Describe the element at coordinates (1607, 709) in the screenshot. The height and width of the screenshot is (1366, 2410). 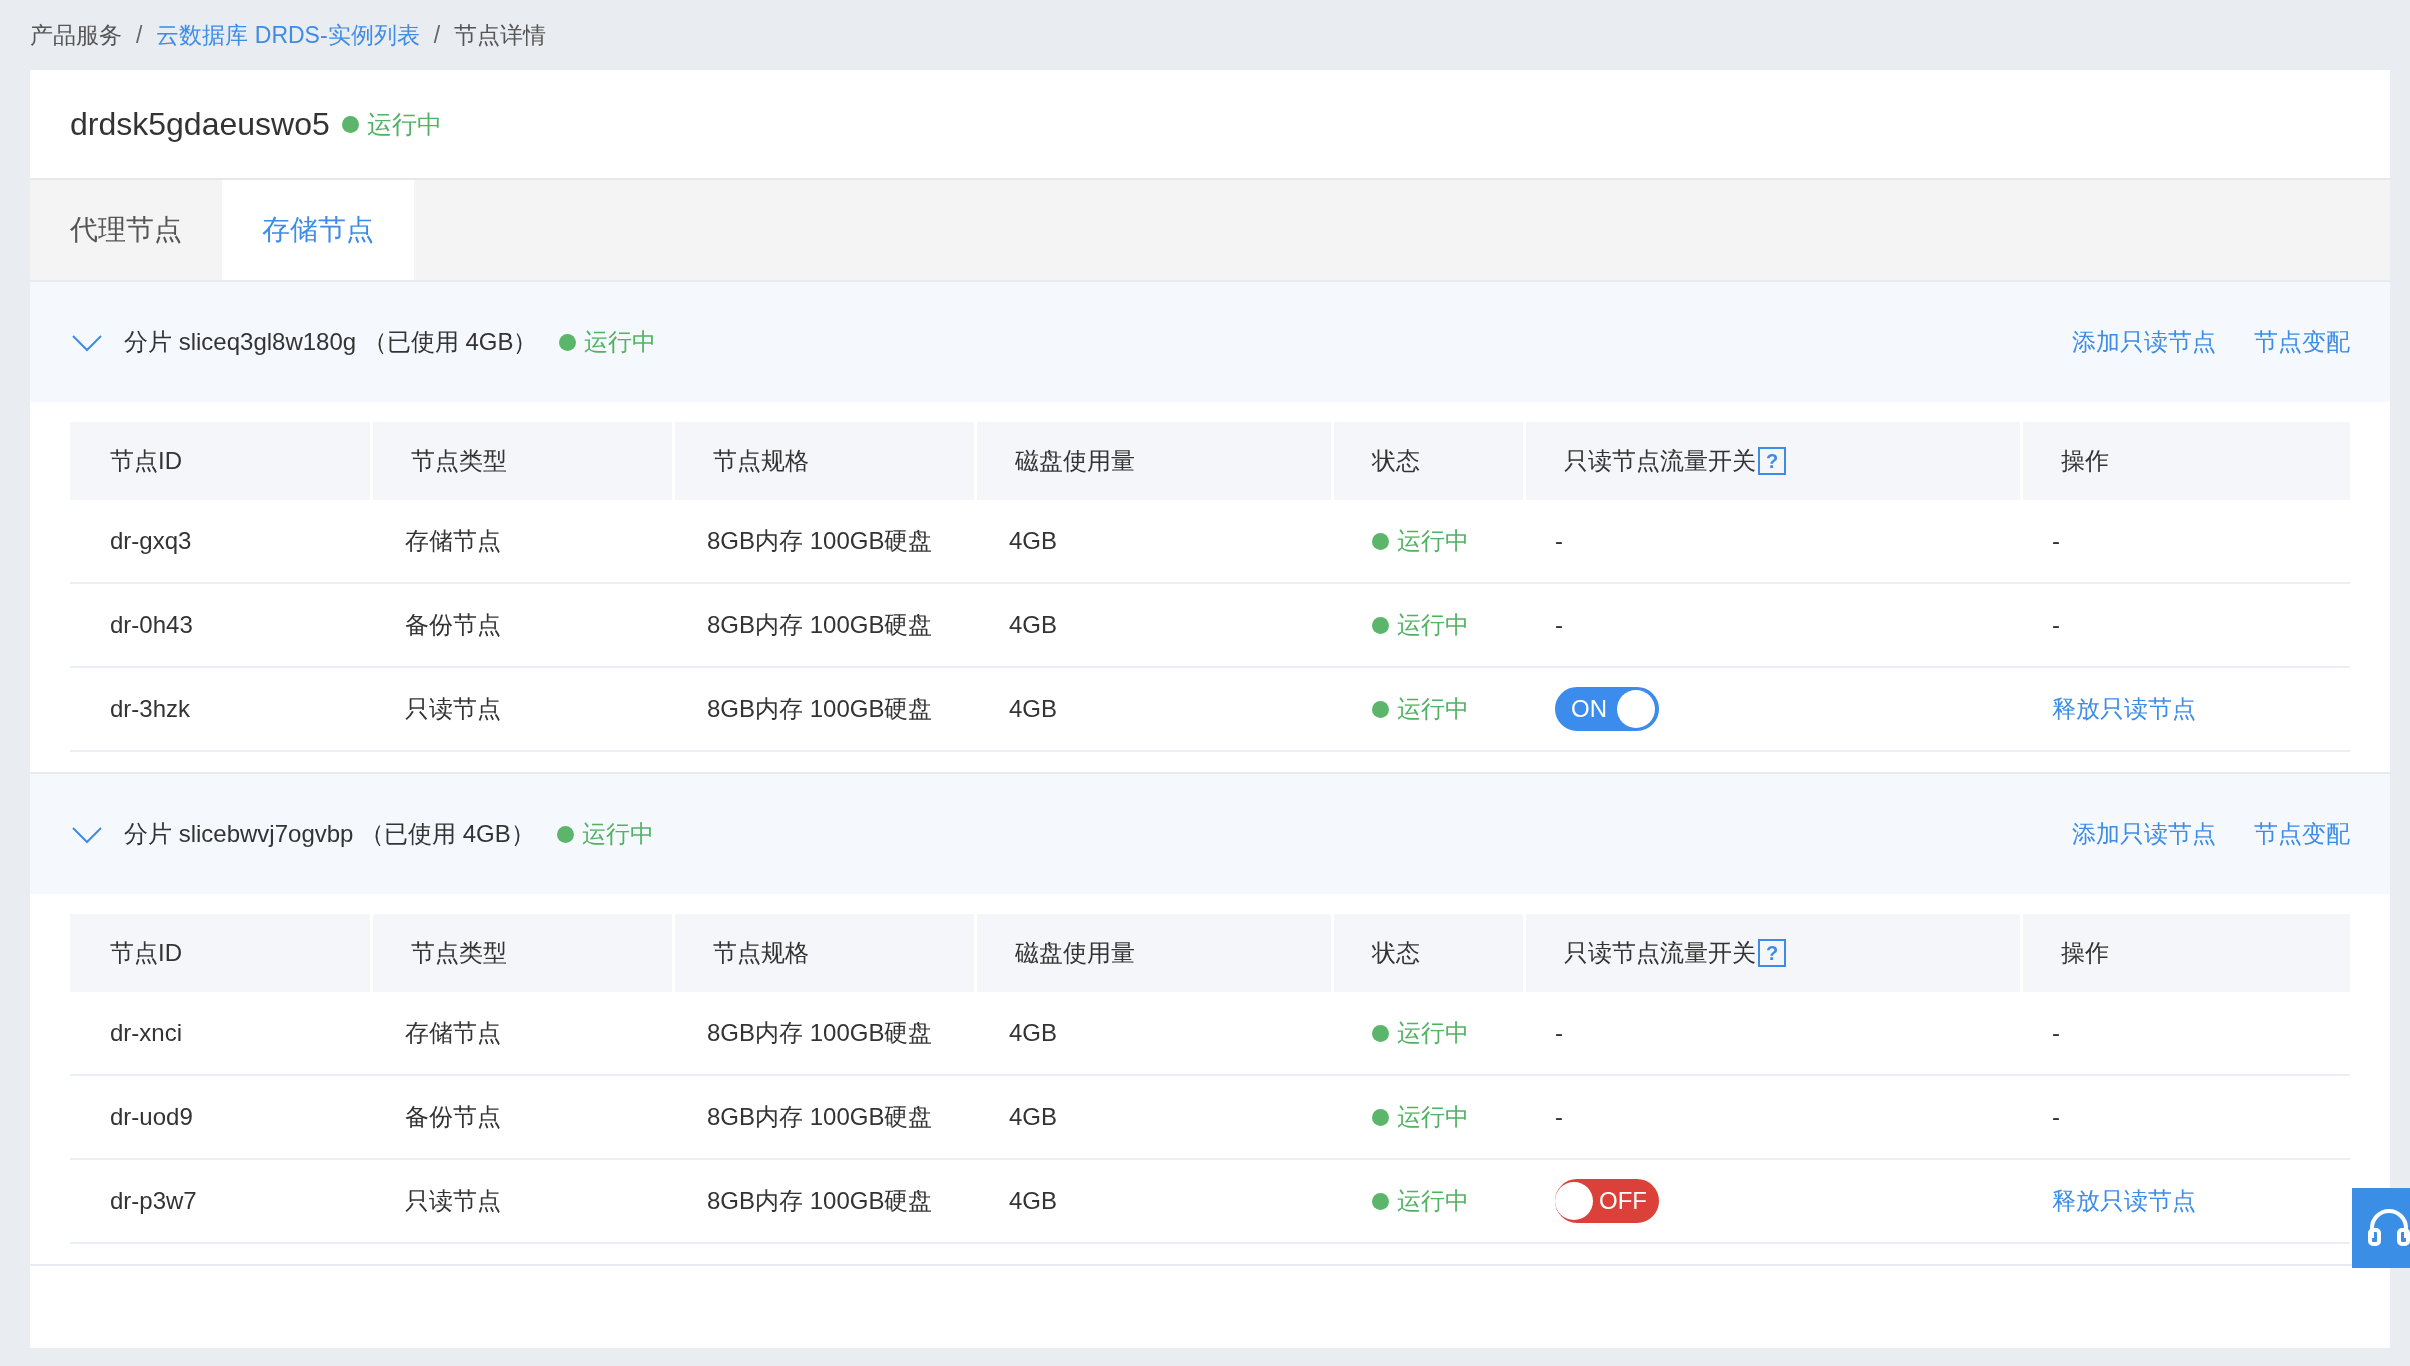
I see `toggle-switch: ON` at that location.